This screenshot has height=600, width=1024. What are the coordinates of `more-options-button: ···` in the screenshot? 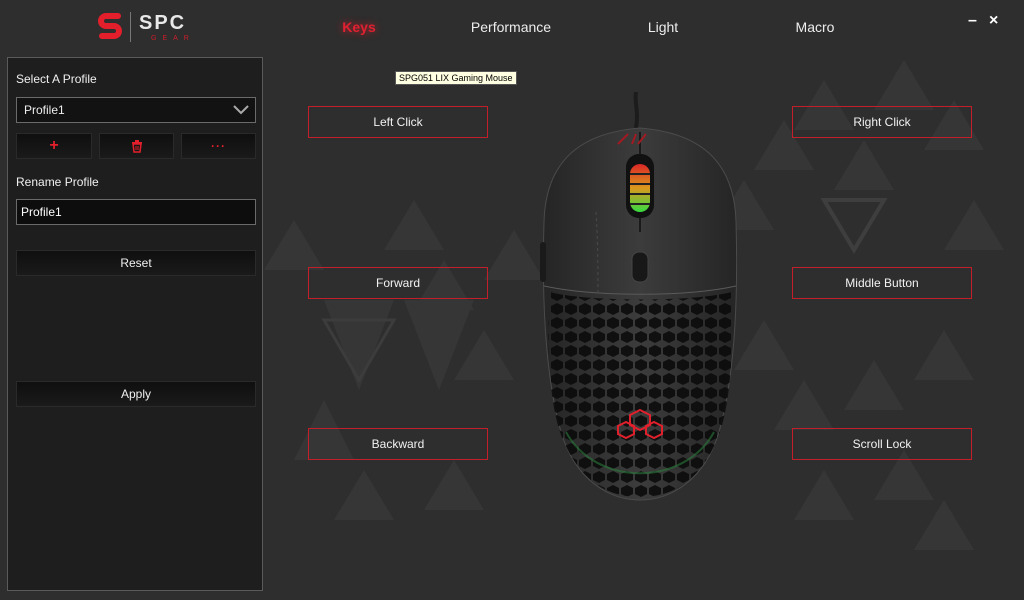 It's located at (218, 146).